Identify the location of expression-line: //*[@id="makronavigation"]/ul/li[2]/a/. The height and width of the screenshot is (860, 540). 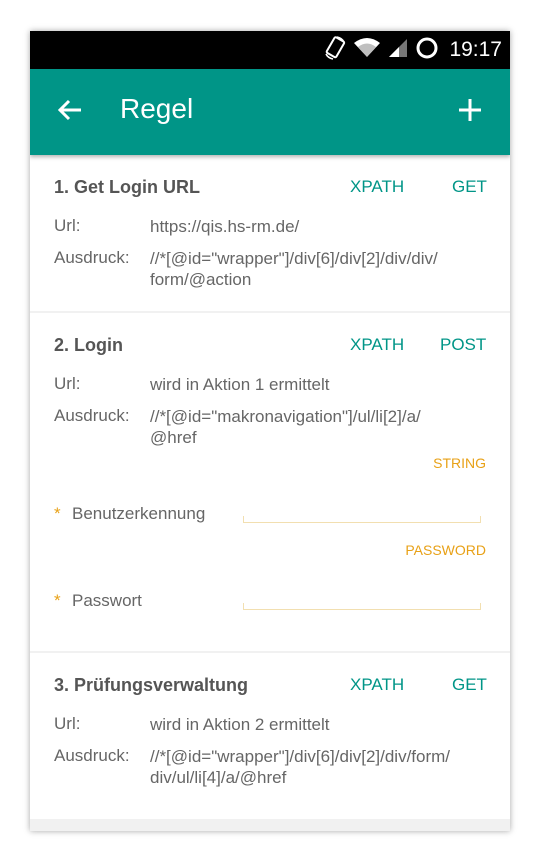
(285, 416).